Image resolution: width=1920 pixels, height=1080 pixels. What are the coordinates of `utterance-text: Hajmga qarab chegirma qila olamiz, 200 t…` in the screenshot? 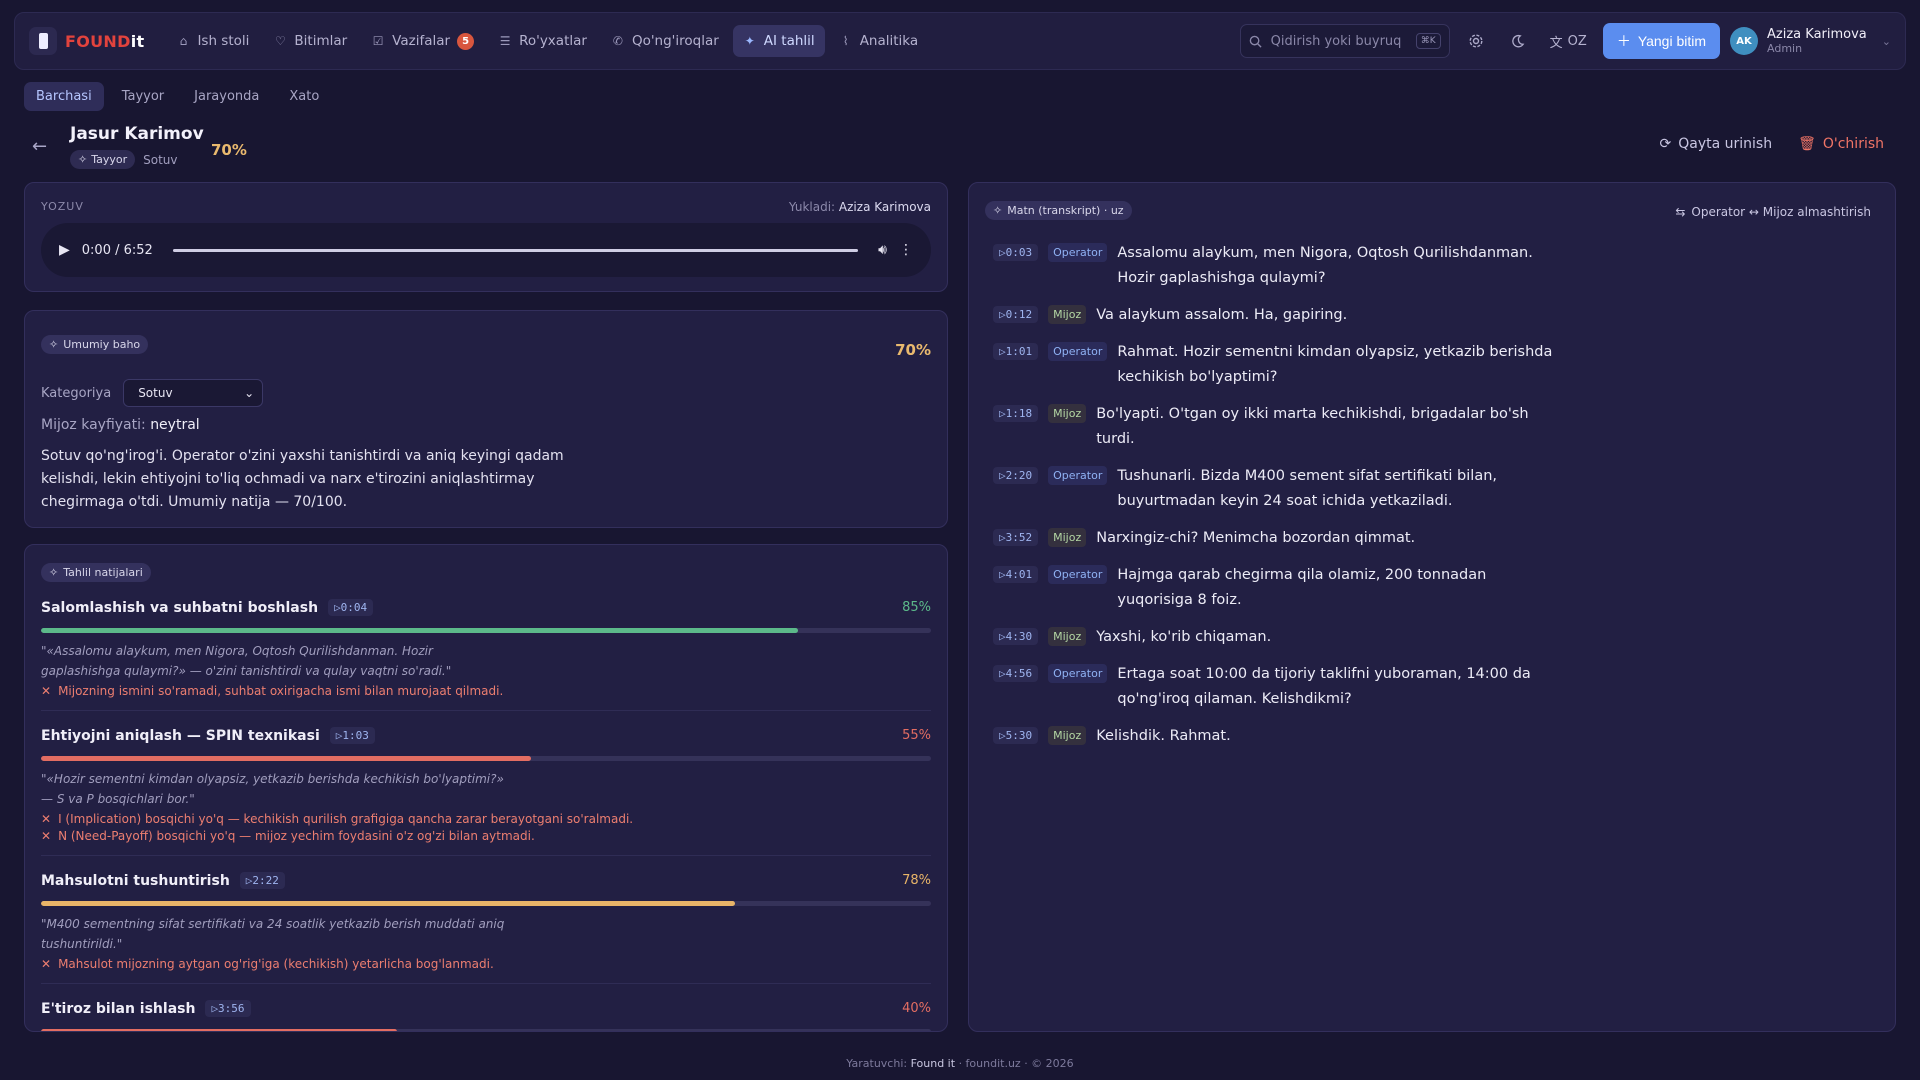 It's located at (1302, 587).